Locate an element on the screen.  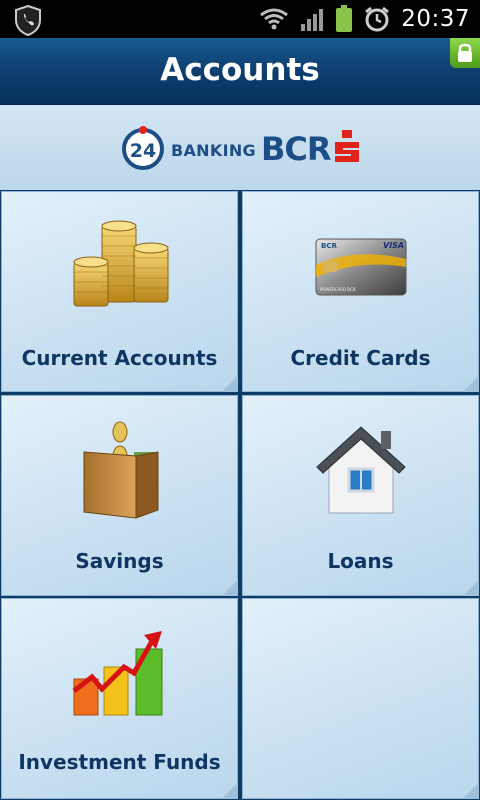
brand-logo-strip: 24 BANKING BCR is located at coordinates (240, 147).